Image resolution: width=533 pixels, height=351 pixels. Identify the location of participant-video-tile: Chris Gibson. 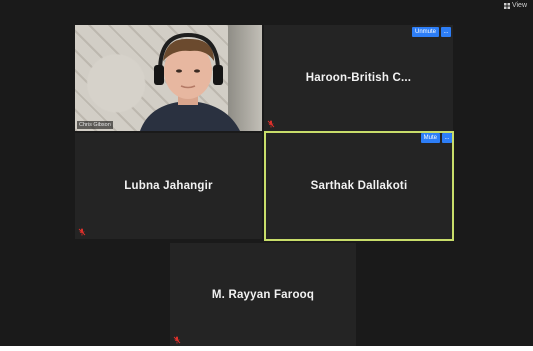
(168, 78).